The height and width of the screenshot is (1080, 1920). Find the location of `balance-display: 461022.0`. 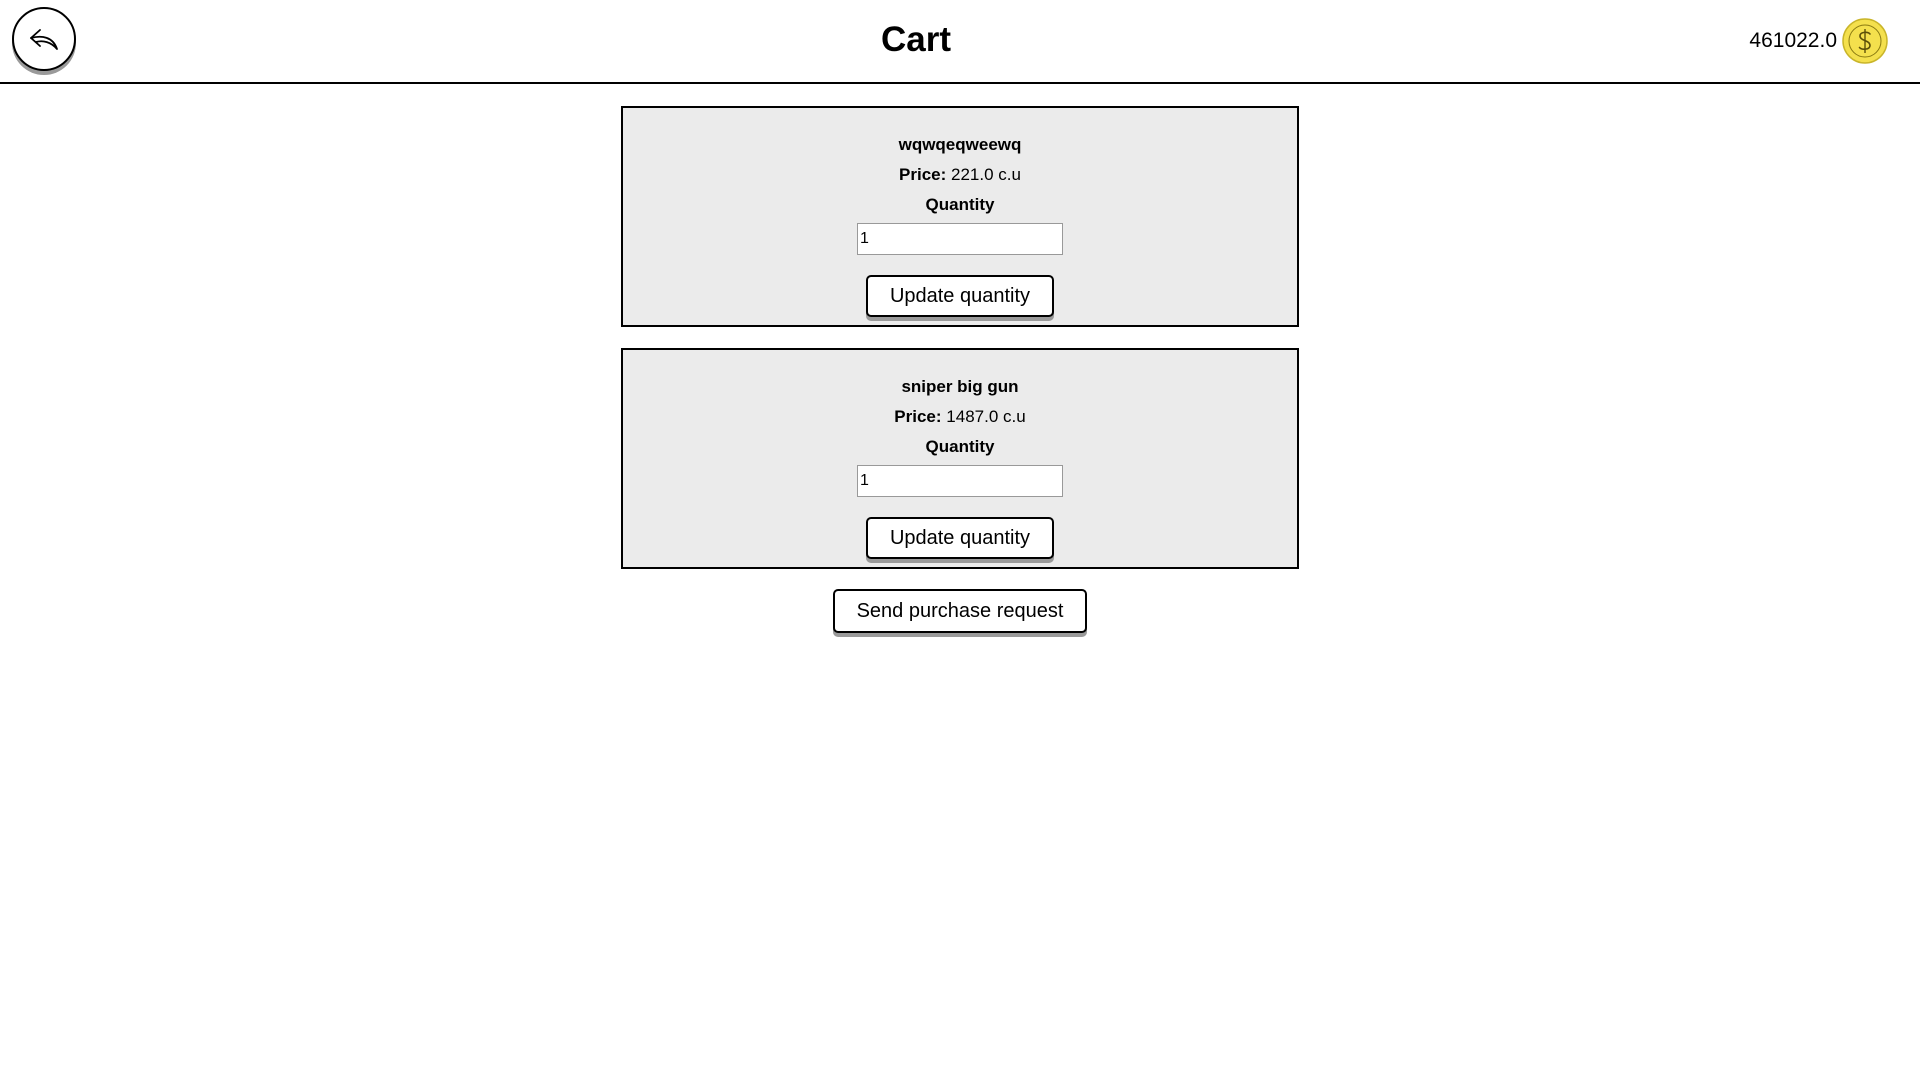

balance-display: 461022.0 is located at coordinates (1818, 41).